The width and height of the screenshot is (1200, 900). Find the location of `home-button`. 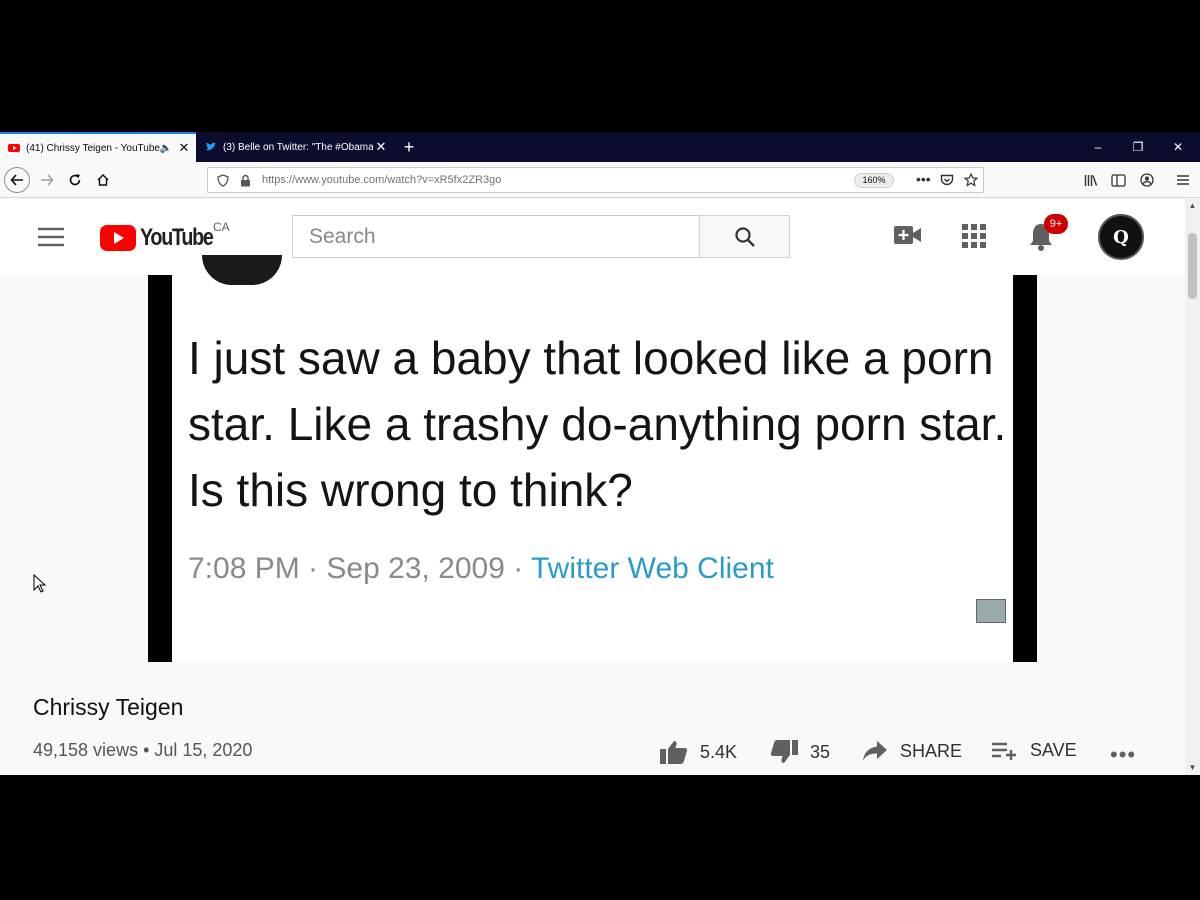

home-button is located at coordinates (103, 180).